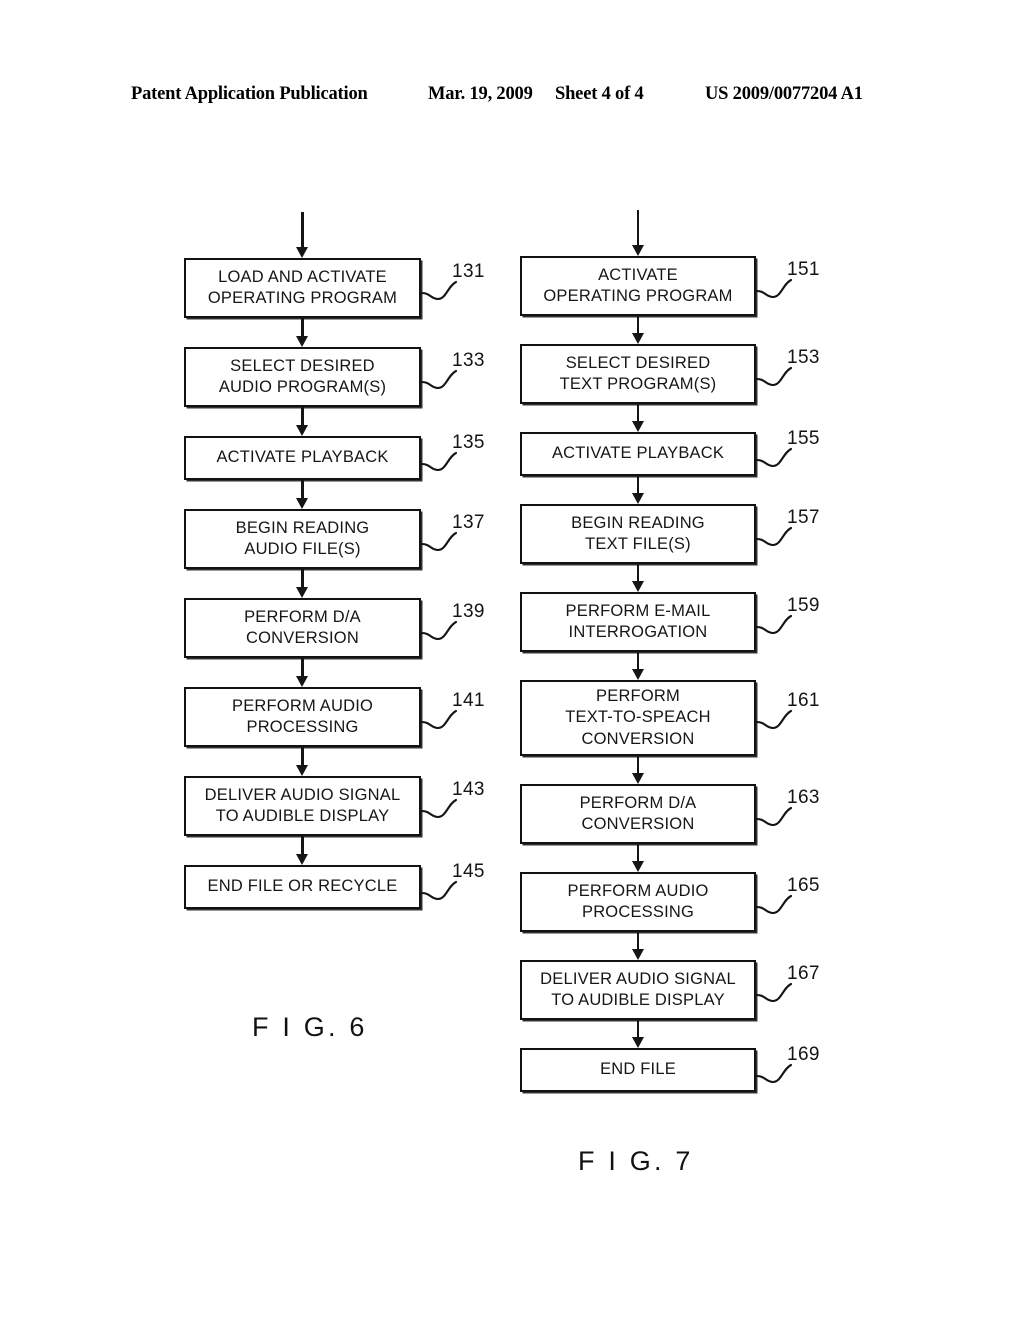  What do you see at coordinates (803, 700) in the screenshot?
I see `reference-numeral-161: 161` at bounding box center [803, 700].